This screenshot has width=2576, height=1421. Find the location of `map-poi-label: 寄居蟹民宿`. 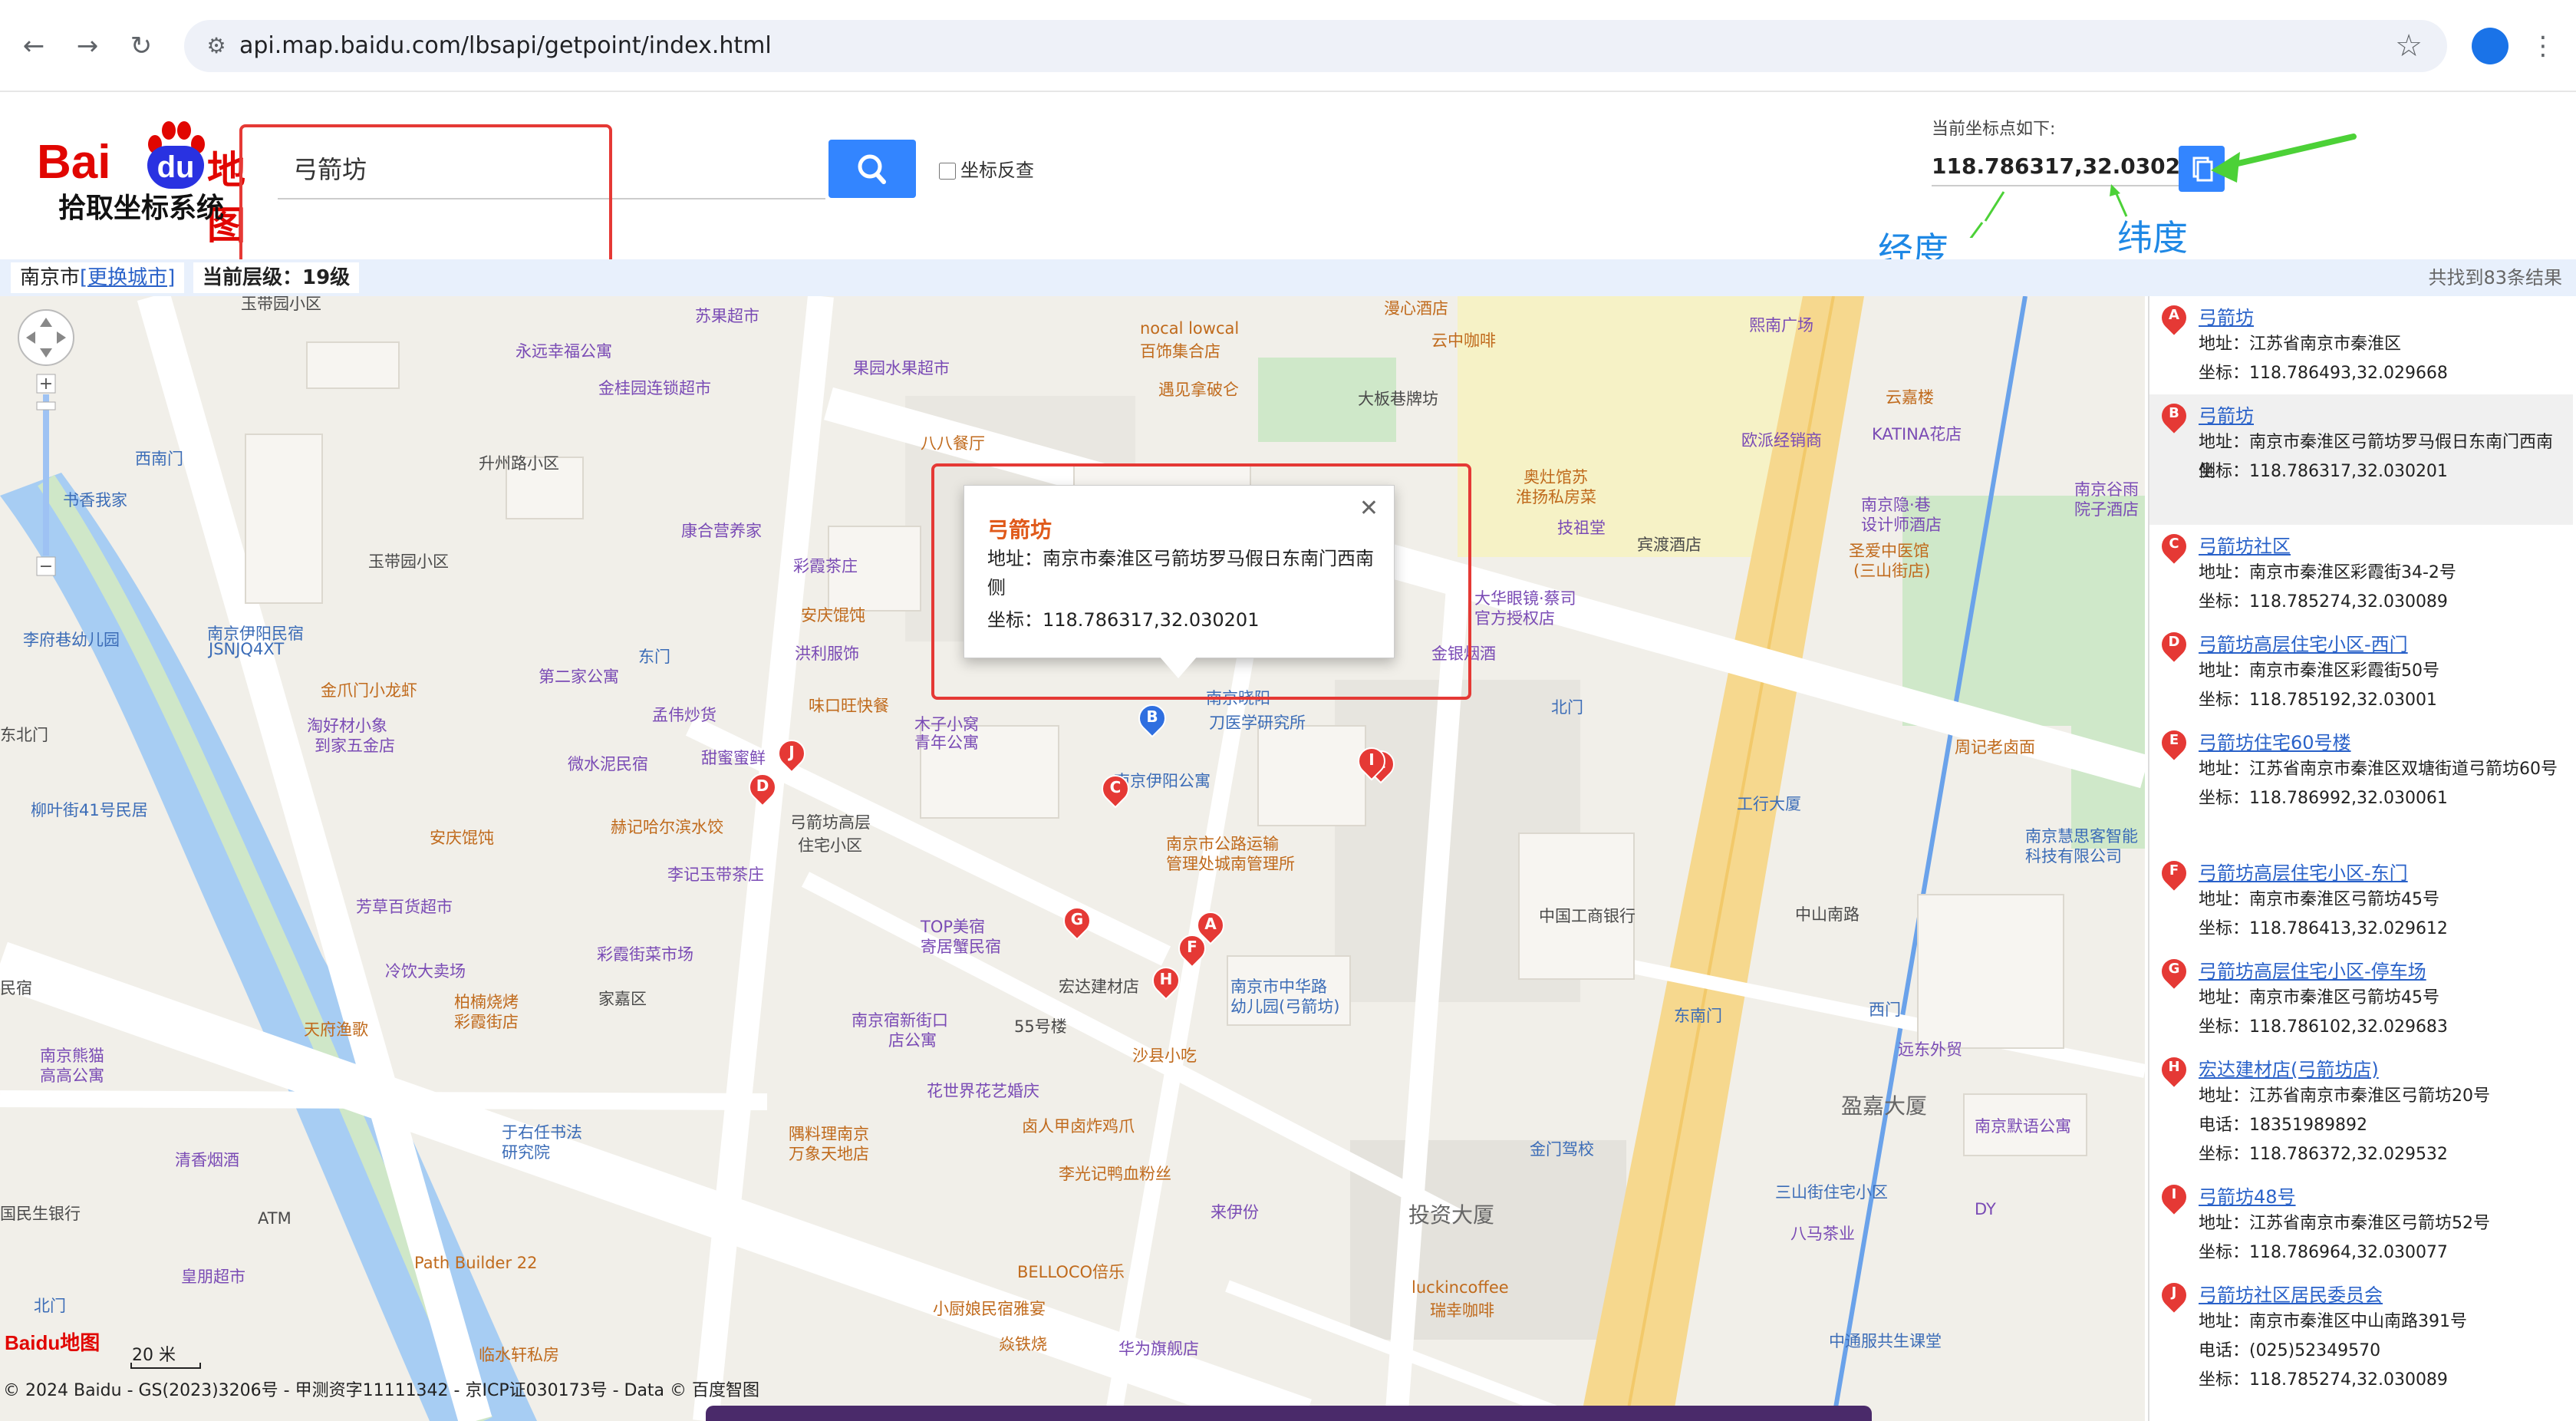

map-poi-label: 寄居蟹民宿 is located at coordinates (961, 946).